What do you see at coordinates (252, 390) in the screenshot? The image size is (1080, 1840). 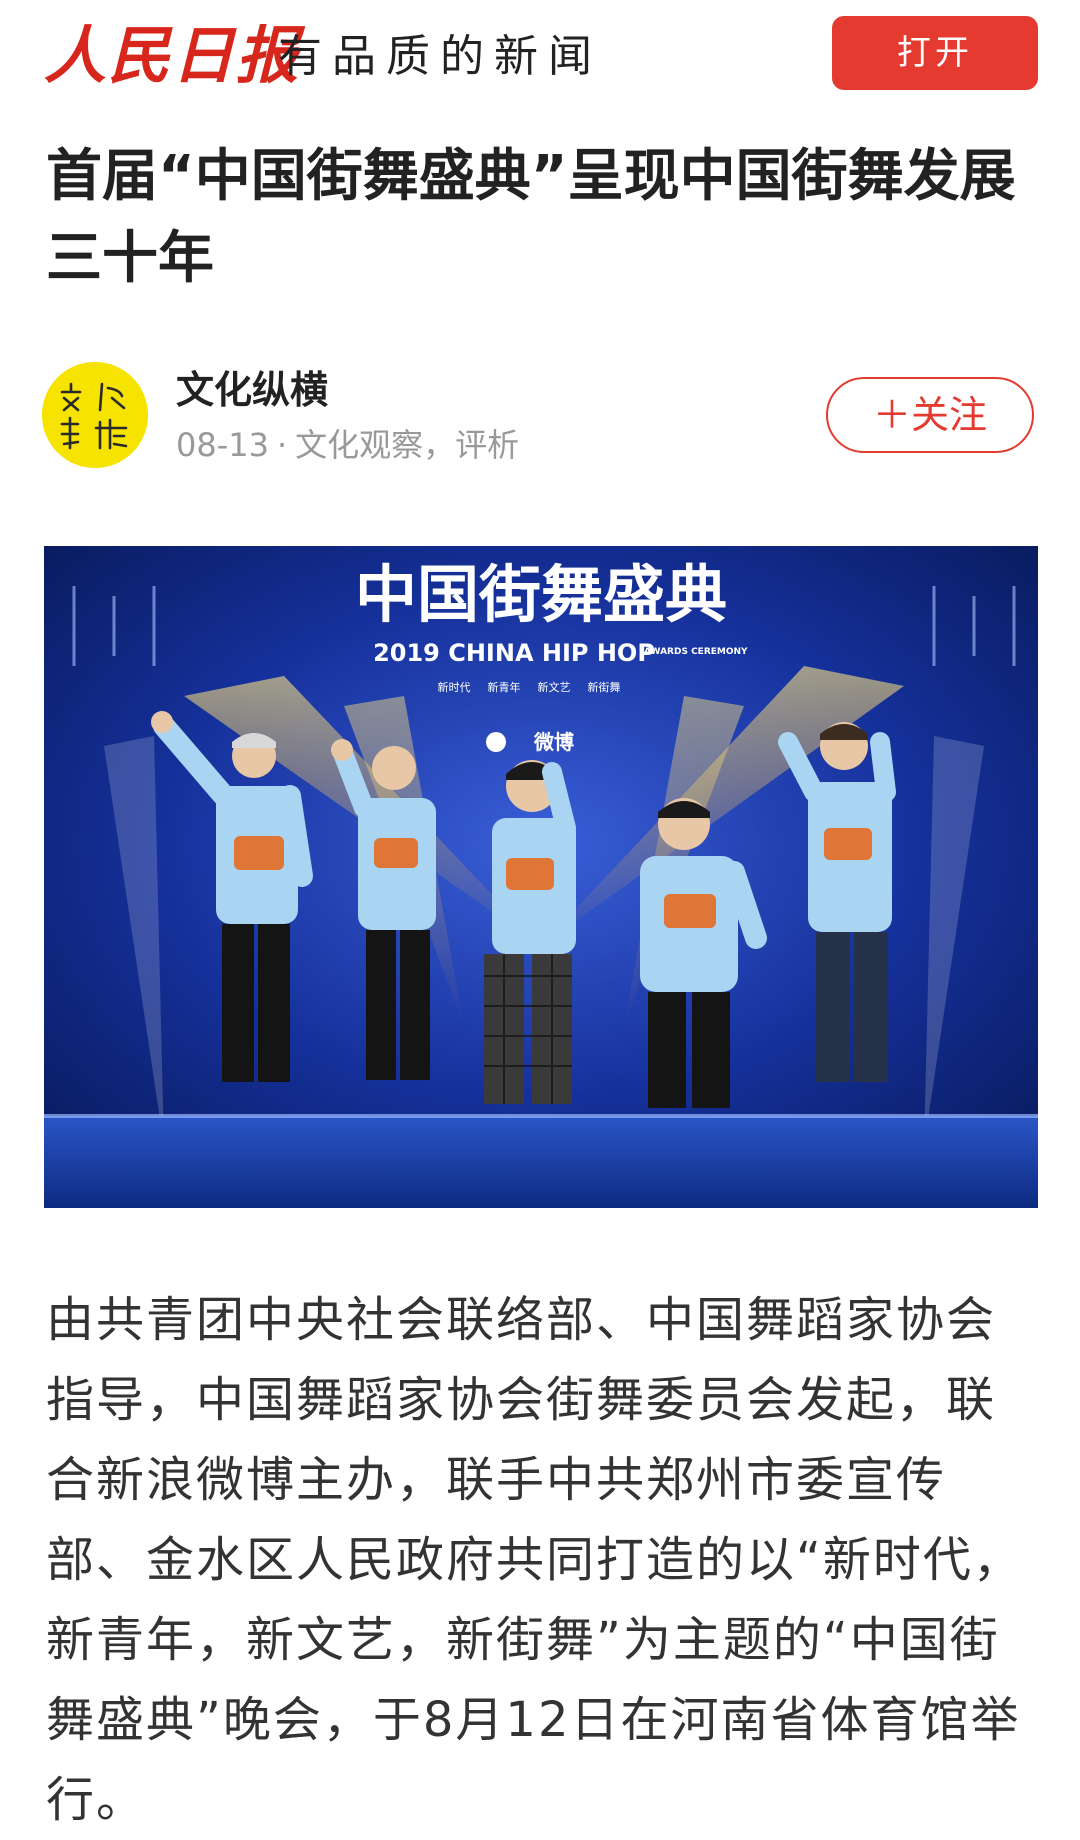 I see `author-name: 文化纵横` at bounding box center [252, 390].